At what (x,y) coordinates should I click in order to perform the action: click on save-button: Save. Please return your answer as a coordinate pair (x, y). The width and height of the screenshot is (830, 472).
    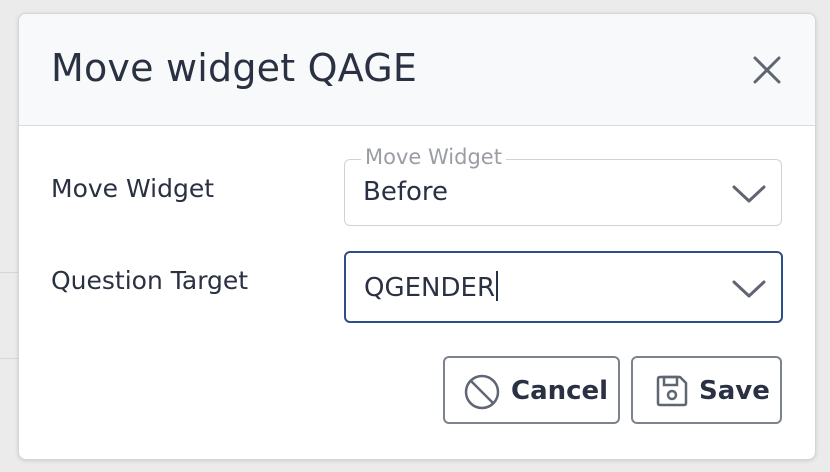
    Looking at the image, I should click on (706, 390).